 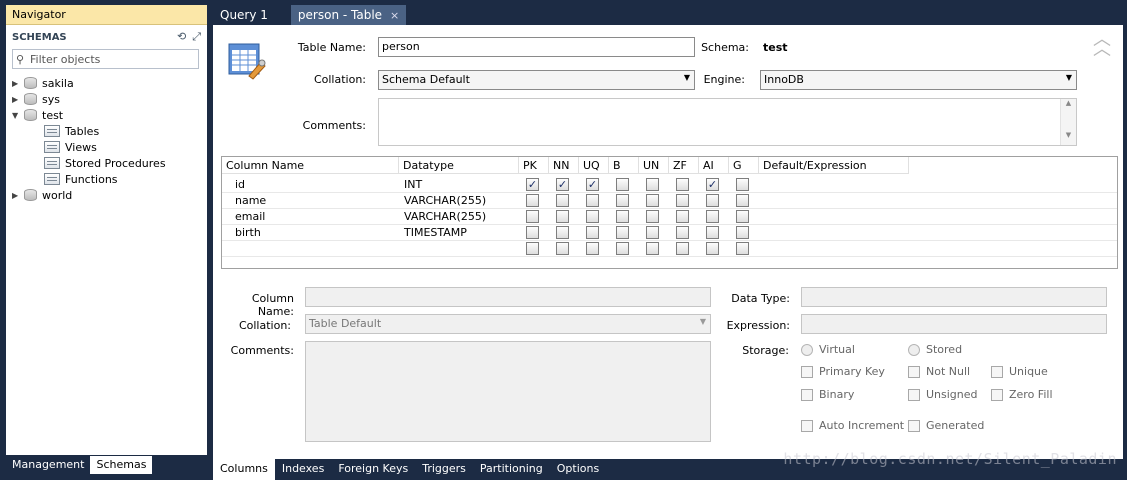 I want to click on virtual-radio: Virtual, so click(x=828, y=349).